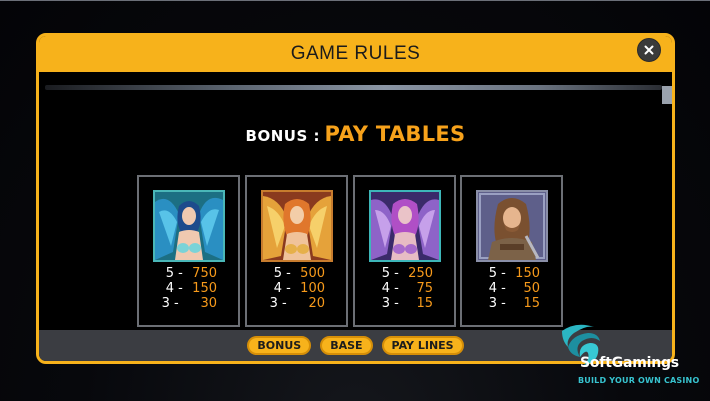  I want to click on symbol-warrior, so click(512, 226).